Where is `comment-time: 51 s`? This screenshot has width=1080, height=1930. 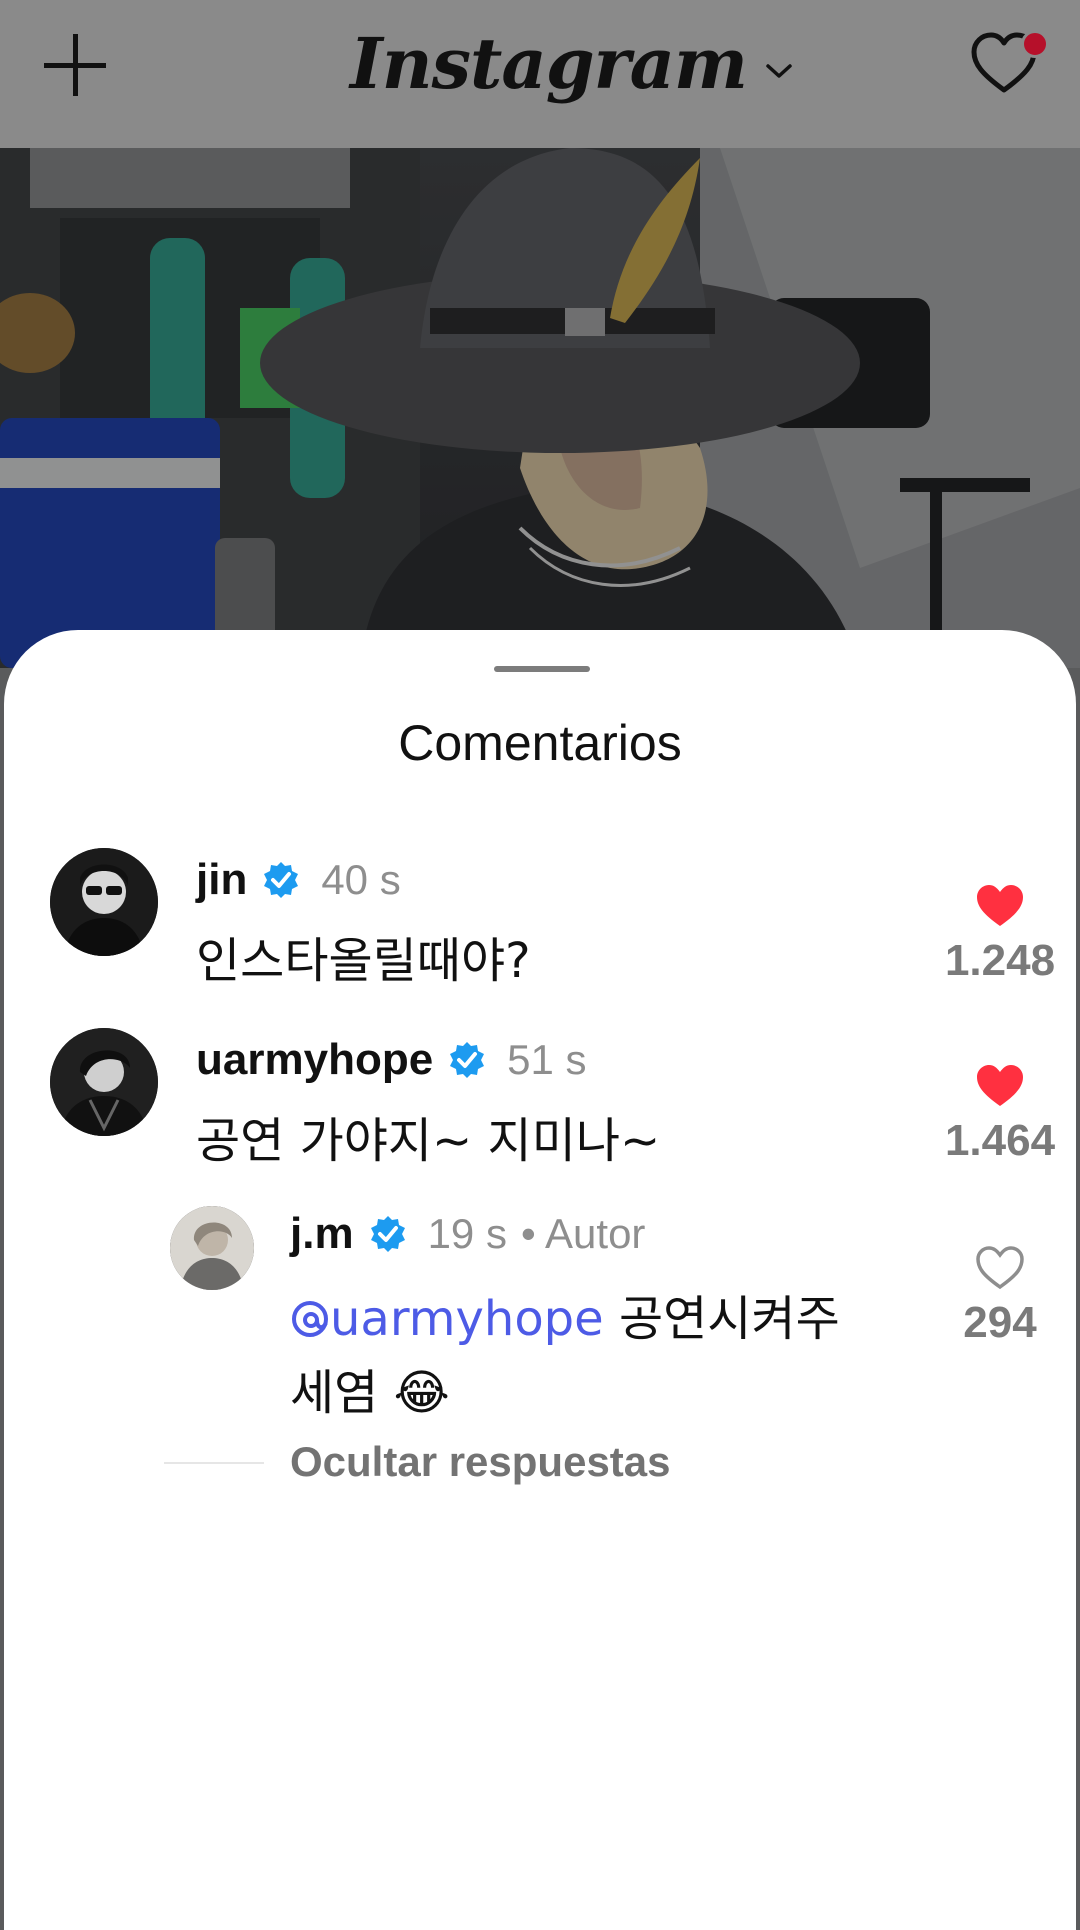 comment-time: 51 s is located at coordinates (547, 1059).